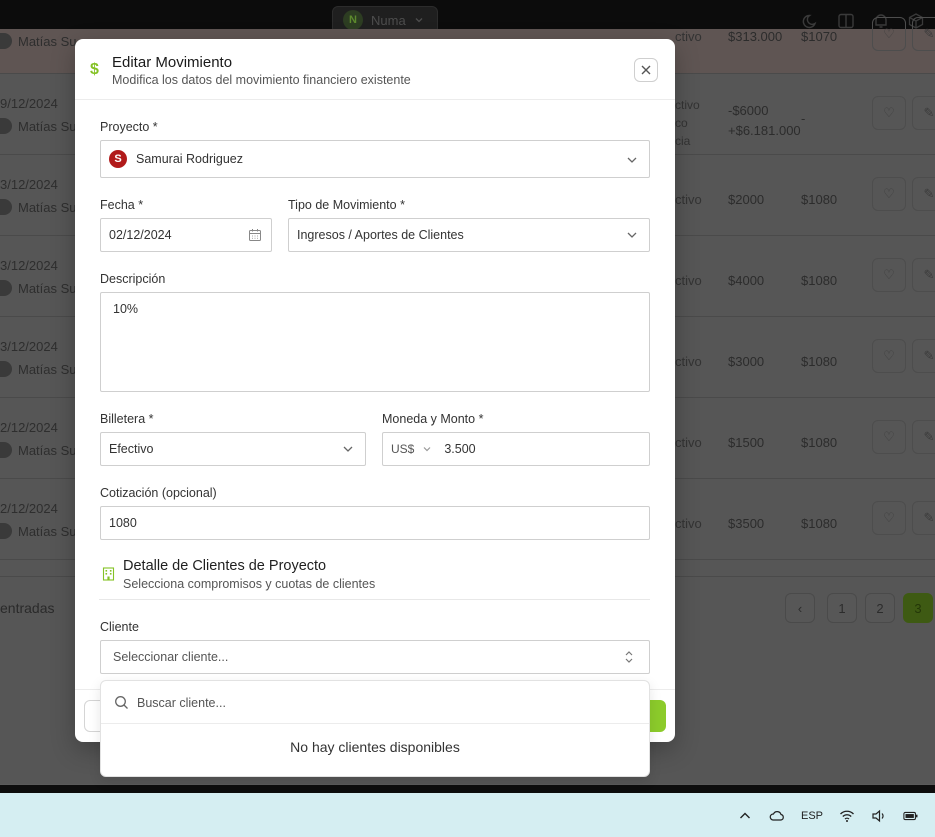 The width and height of the screenshot is (935, 837). I want to click on client-search, so click(375, 702).